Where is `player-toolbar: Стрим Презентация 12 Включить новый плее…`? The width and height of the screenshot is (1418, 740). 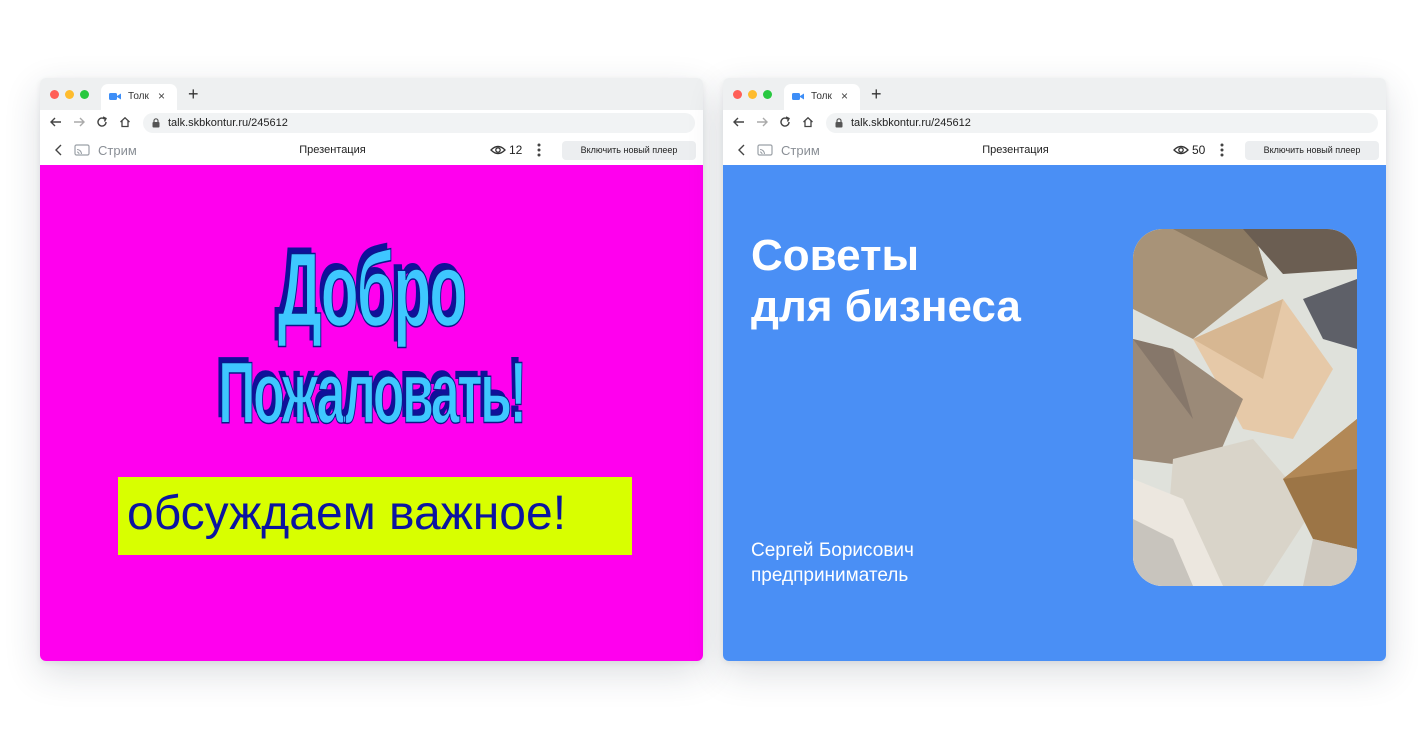
player-toolbar: Стрим Презентация 12 Включить новый плее… is located at coordinates (371, 150).